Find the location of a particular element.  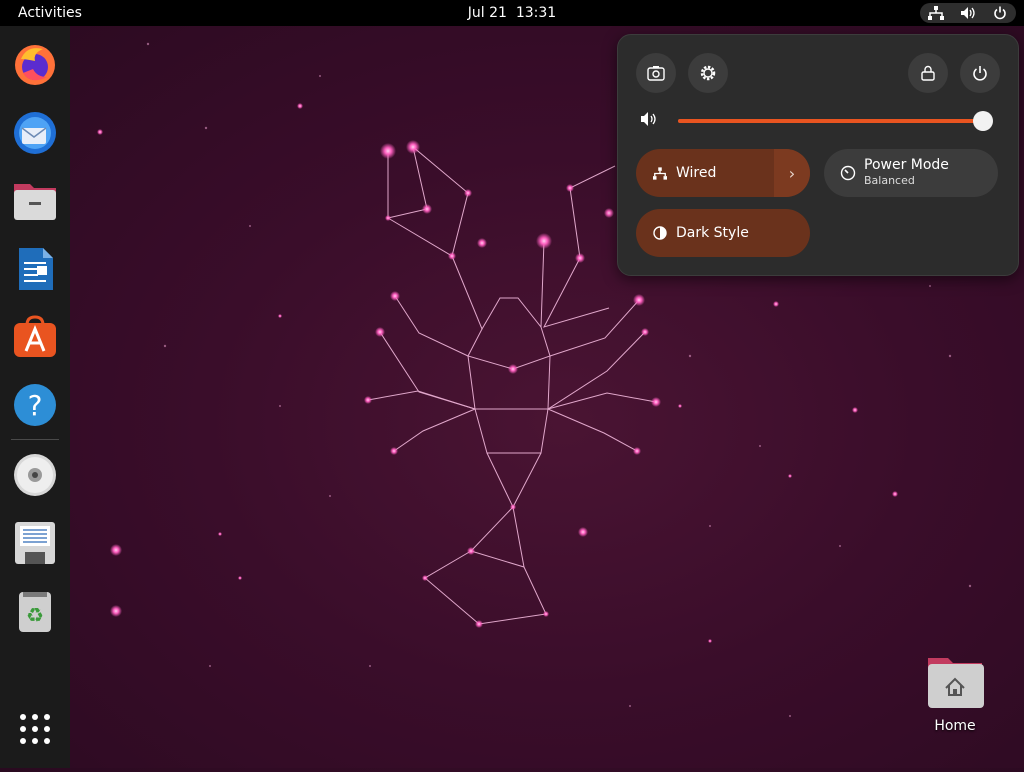

dark-style-label: Dark Style is located at coordinates (712, 233).